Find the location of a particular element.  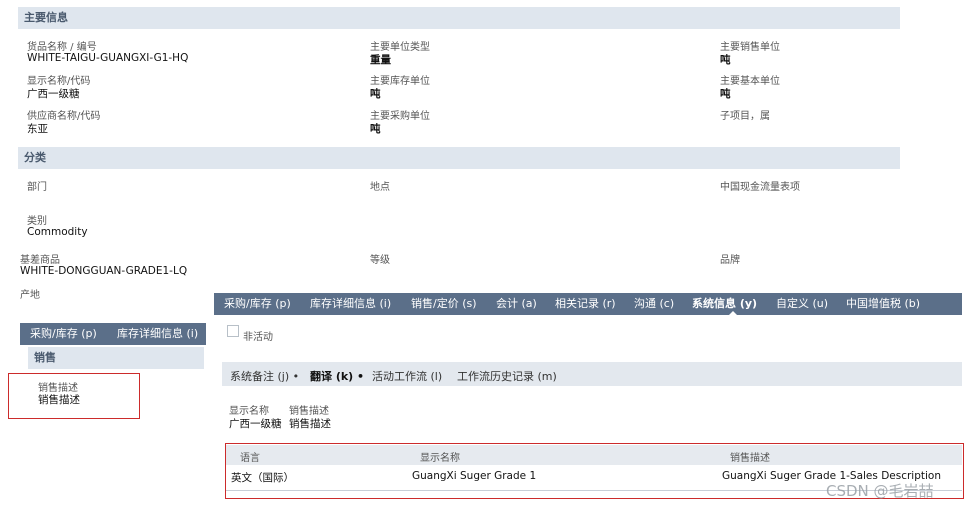

col-sales-desc: 销售描述 is located at coordinates (750, 458).